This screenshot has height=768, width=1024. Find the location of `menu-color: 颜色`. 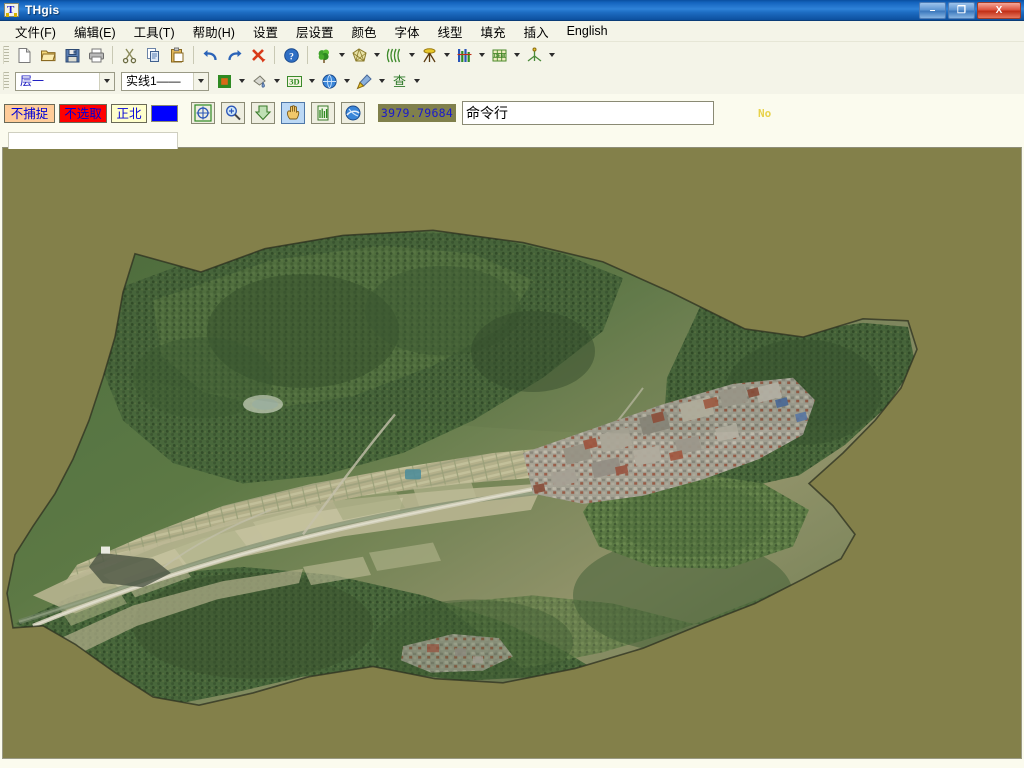

menu-color: 颜色 is located at coordinates (364, 31).